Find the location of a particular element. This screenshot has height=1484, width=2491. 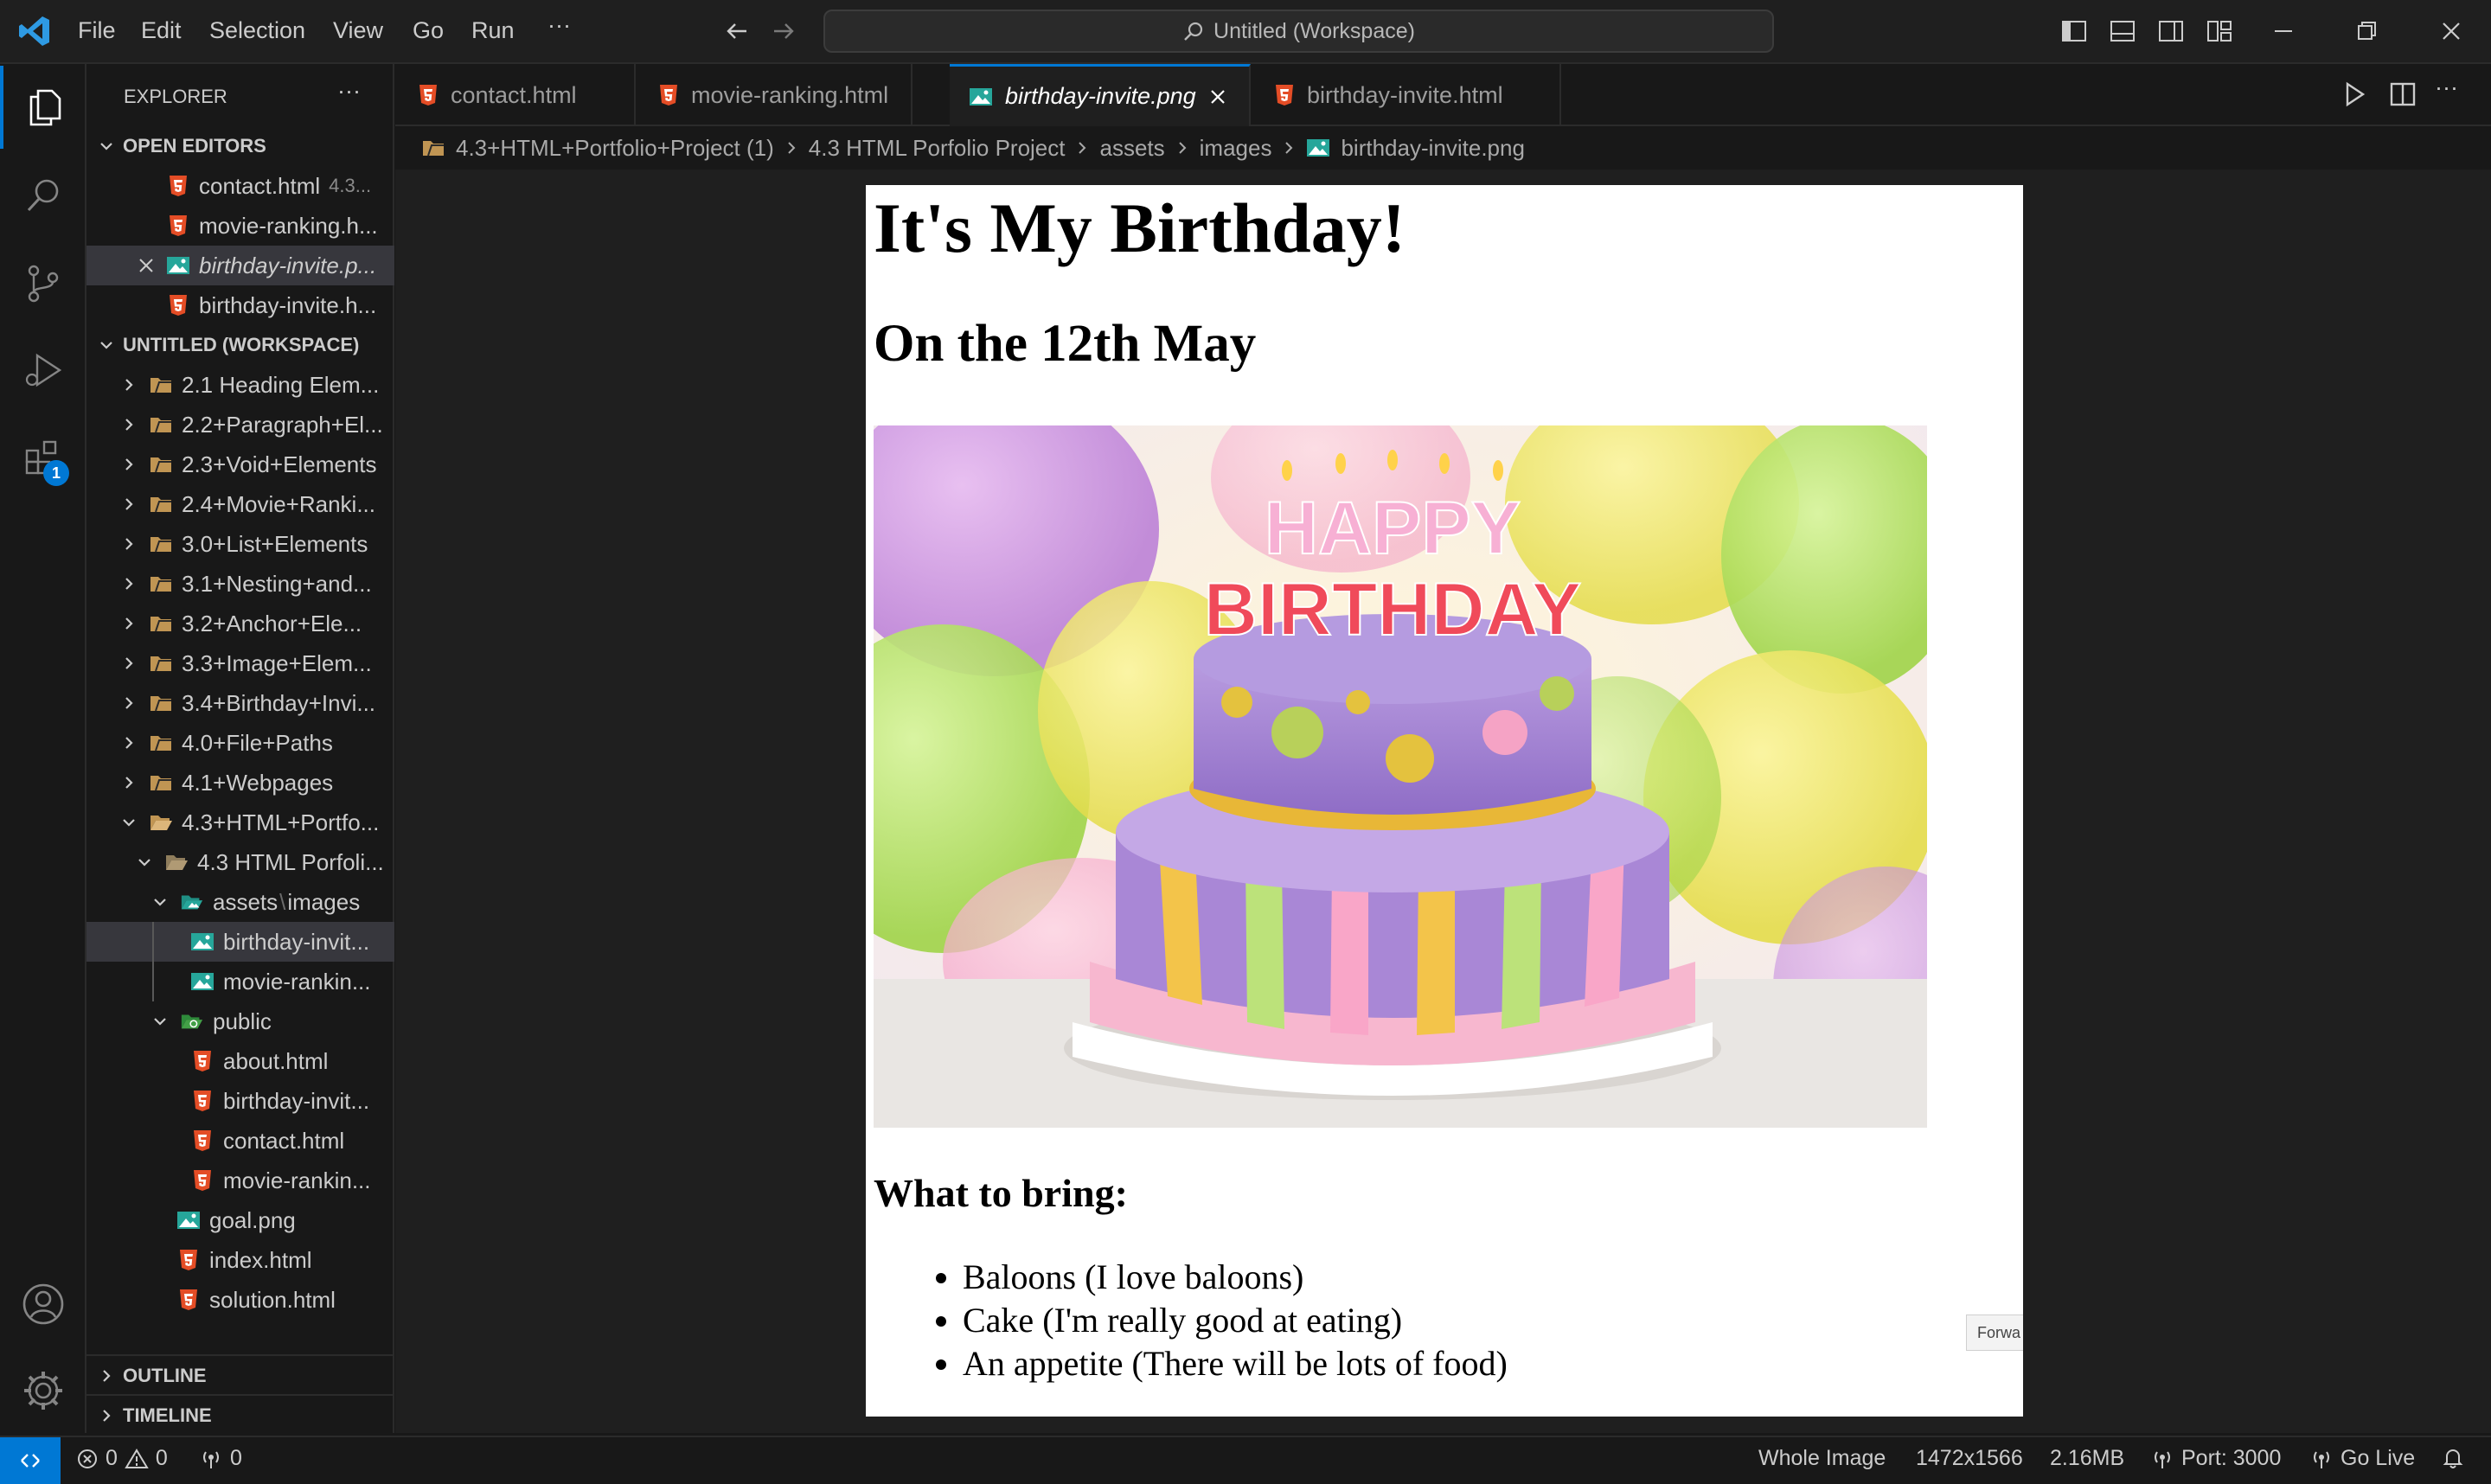

image-size: 2.16MB is located at coordinates (2087, 1458).